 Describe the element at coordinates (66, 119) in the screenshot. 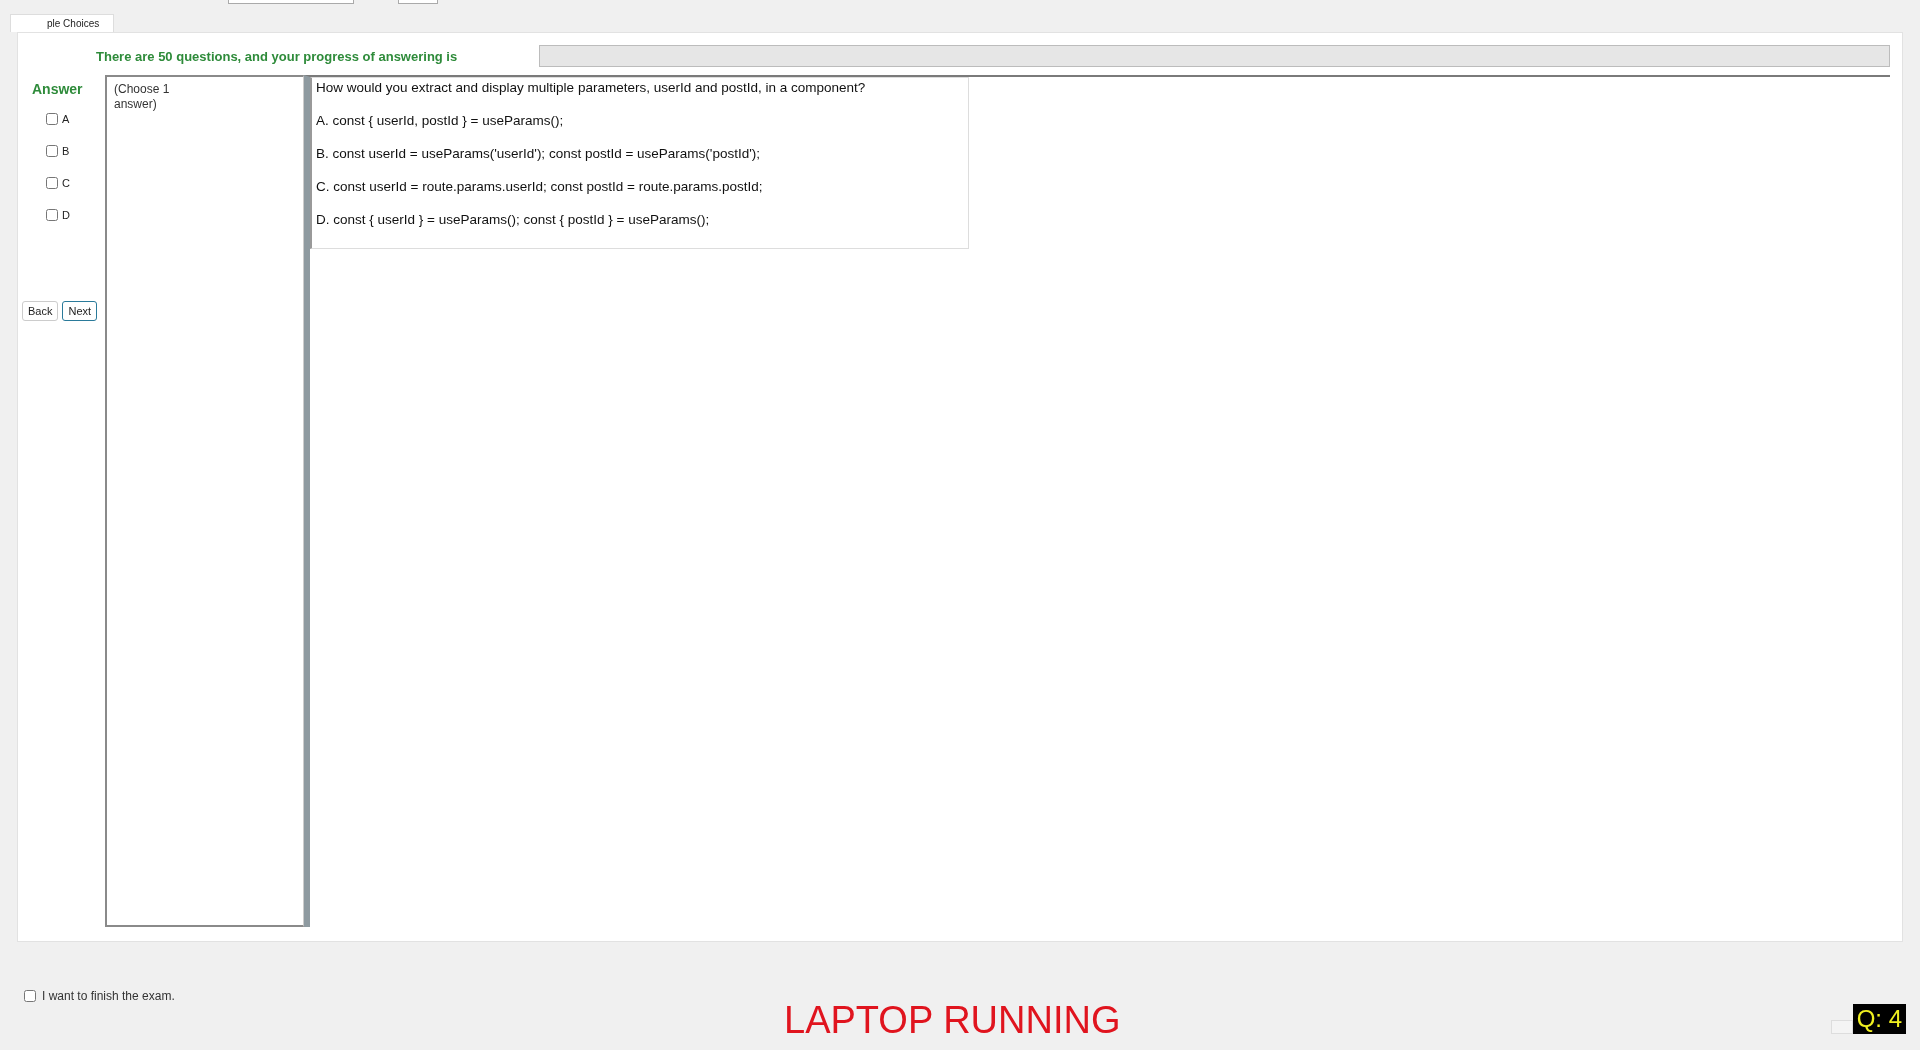

I see `option-label: A` at that location.